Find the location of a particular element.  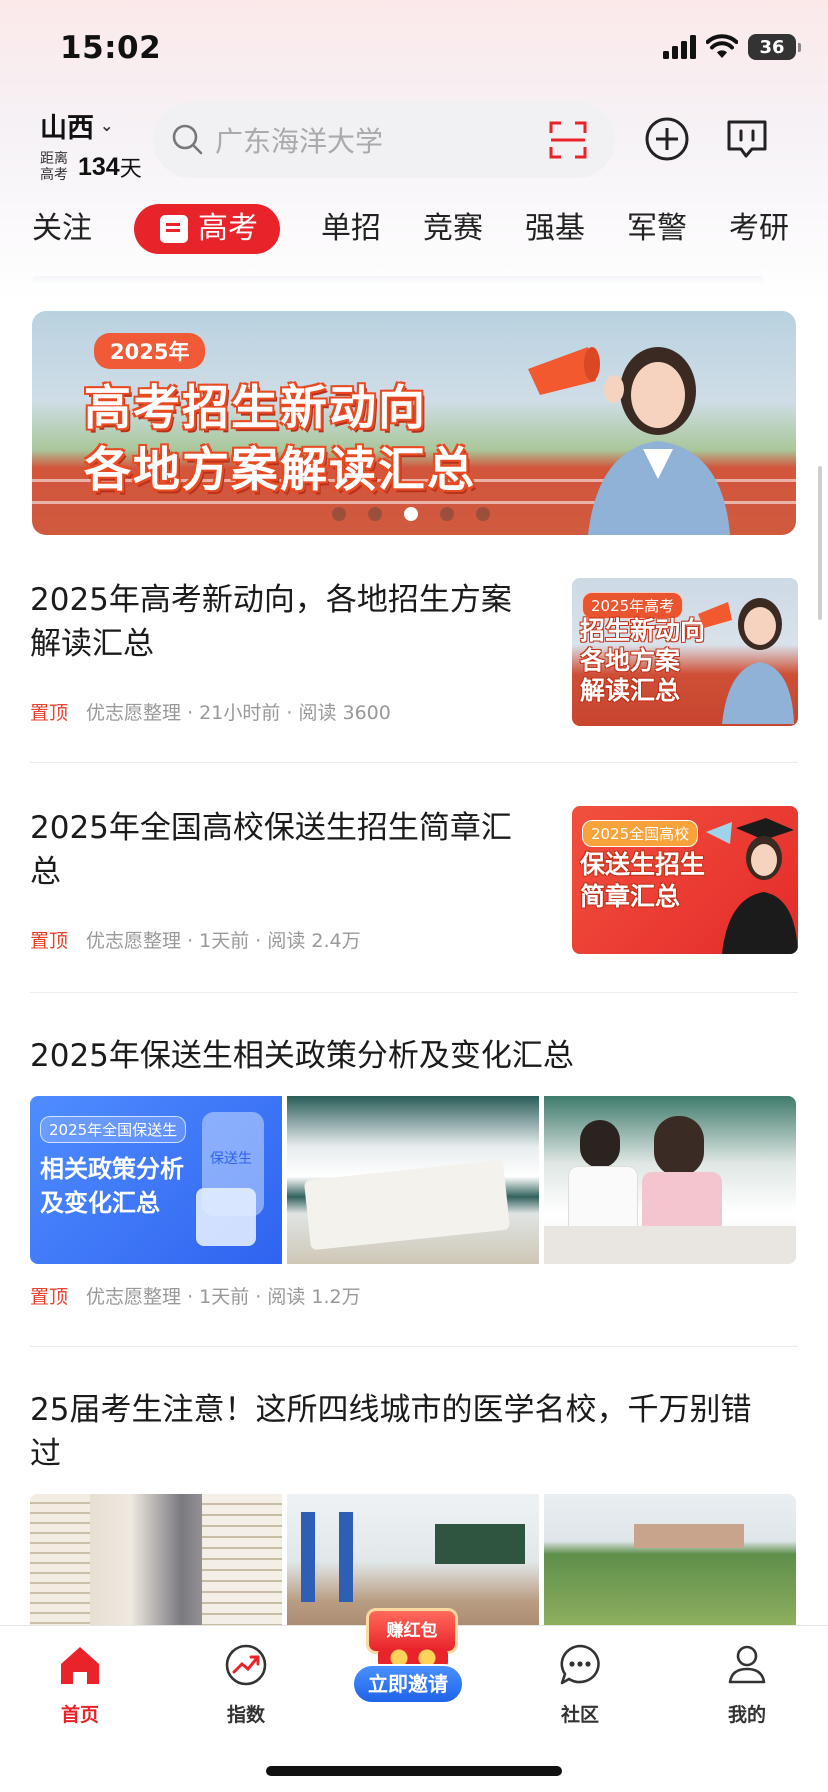

message-icon is located at coordinates (747, 139).